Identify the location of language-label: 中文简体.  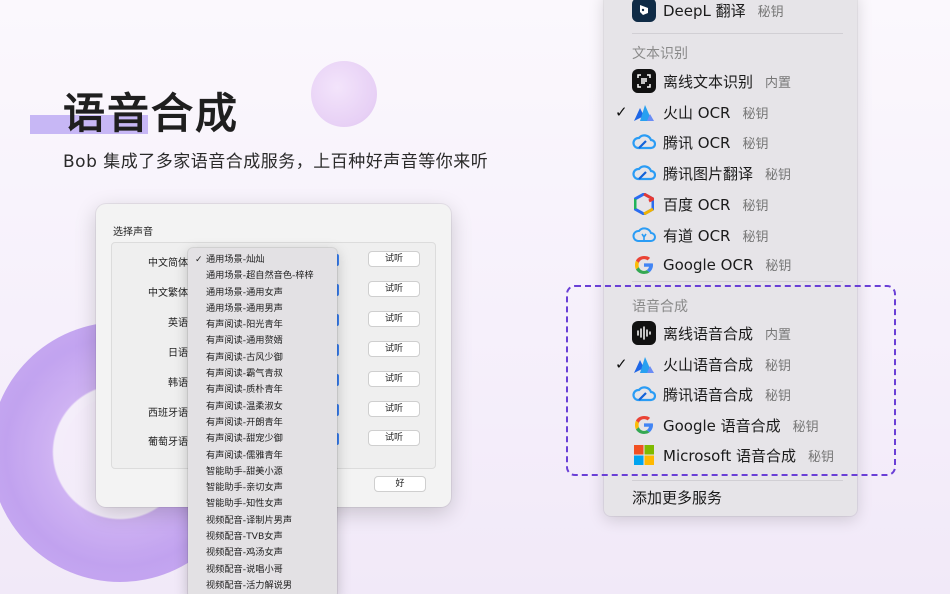
(168, 263).